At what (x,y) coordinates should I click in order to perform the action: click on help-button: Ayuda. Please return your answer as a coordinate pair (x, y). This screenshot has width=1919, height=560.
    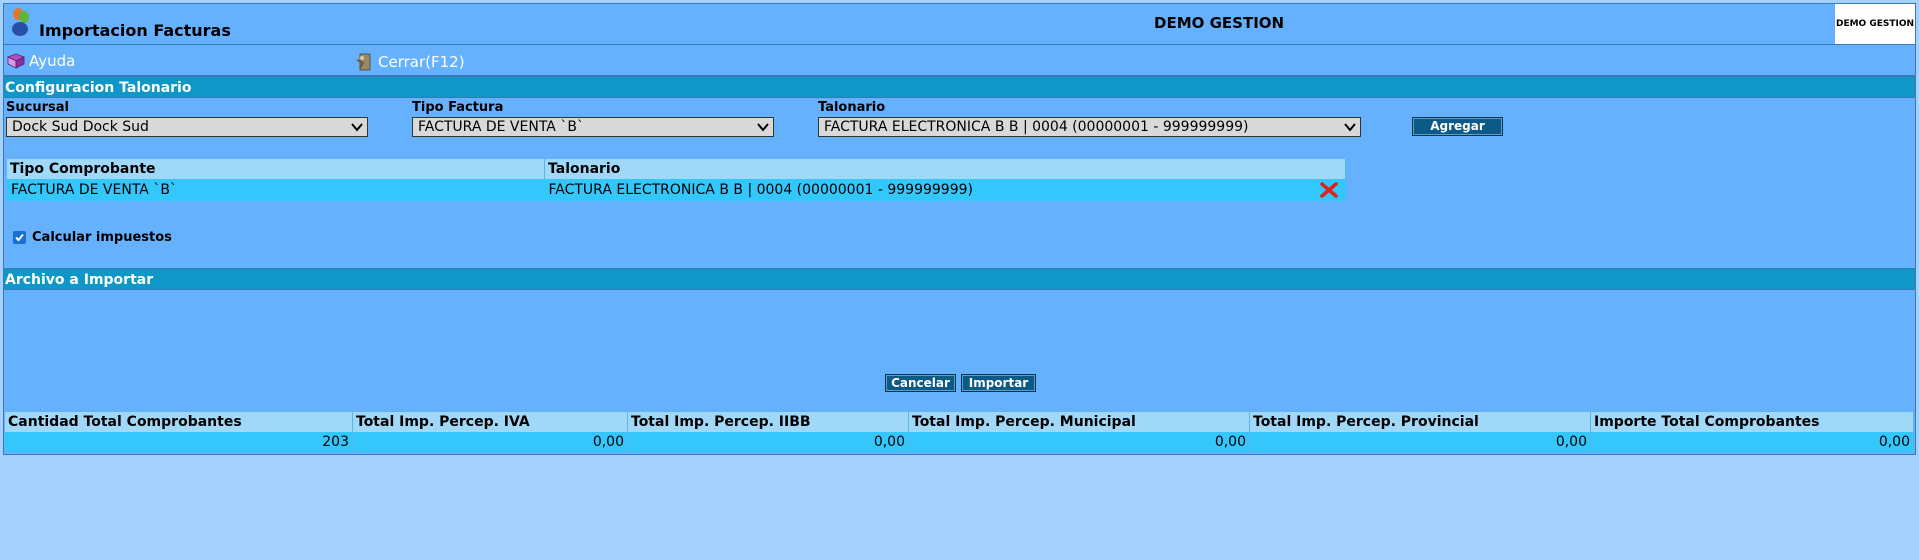
    Looking at the image, I should click on (41, 61).